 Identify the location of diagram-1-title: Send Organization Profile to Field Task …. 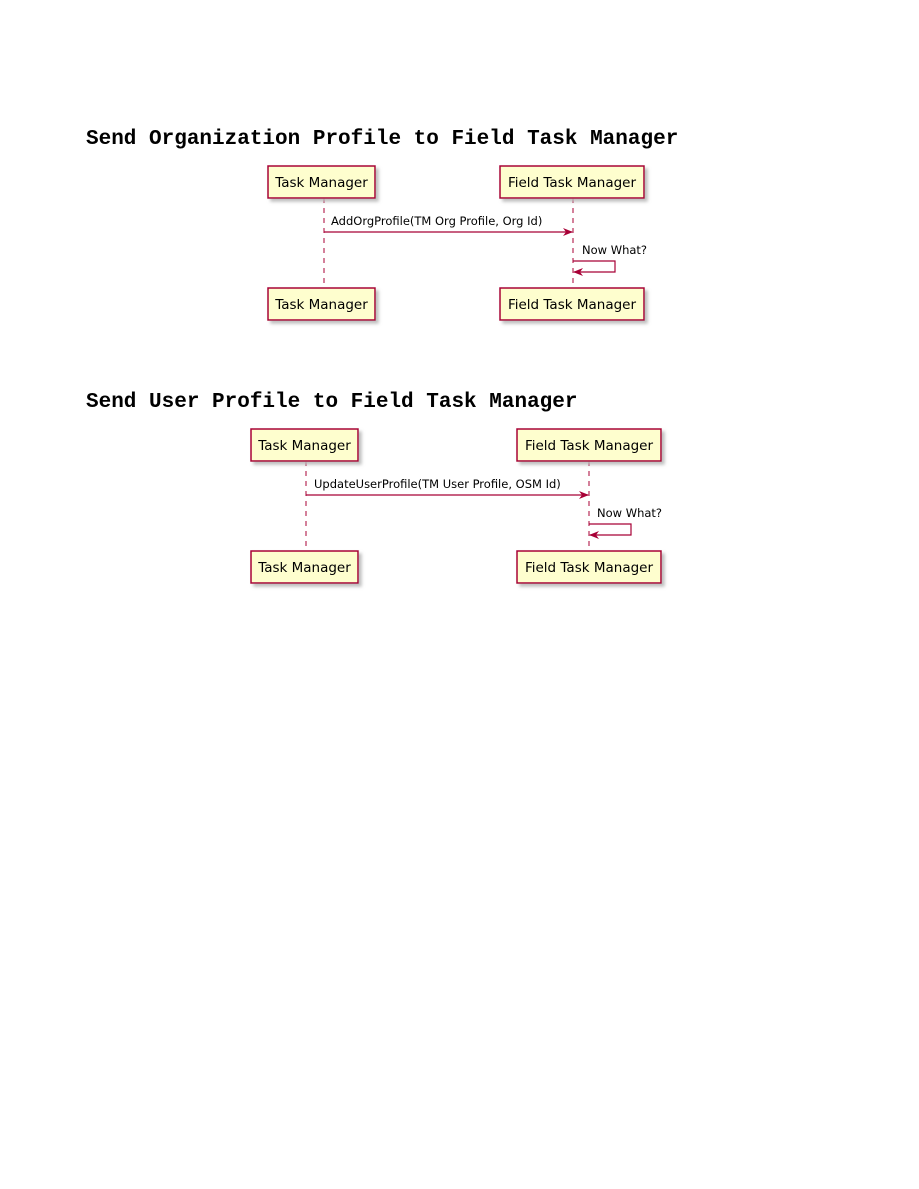
(382, 139).